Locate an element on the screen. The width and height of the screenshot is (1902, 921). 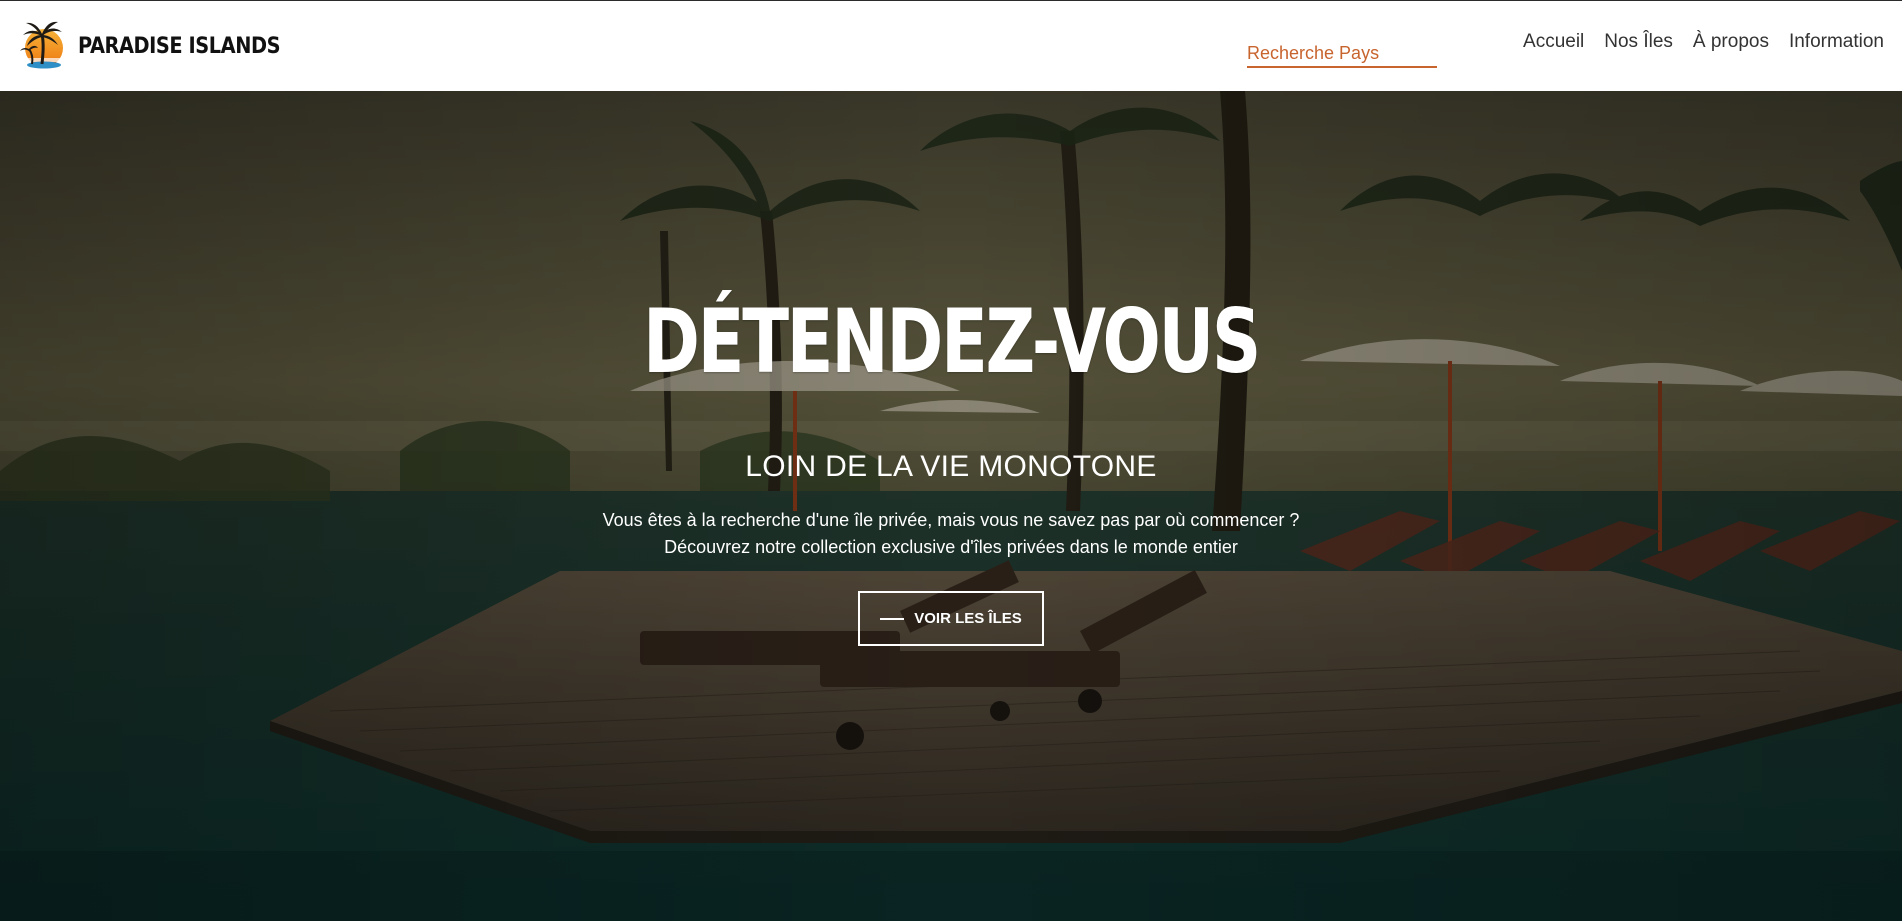
nav-link-accueil: Accueil is located at coordinates (1553, 42).